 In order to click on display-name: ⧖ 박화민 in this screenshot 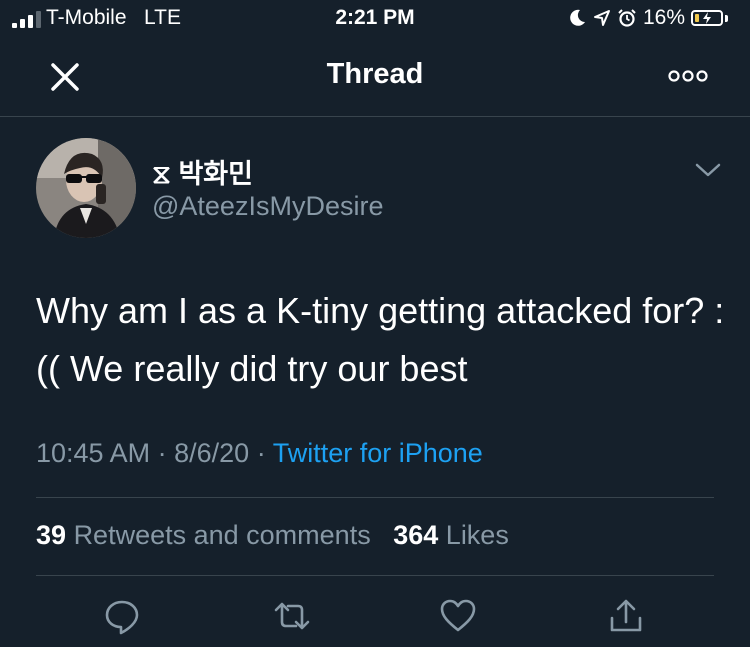, I will do `click(202, 171)`.